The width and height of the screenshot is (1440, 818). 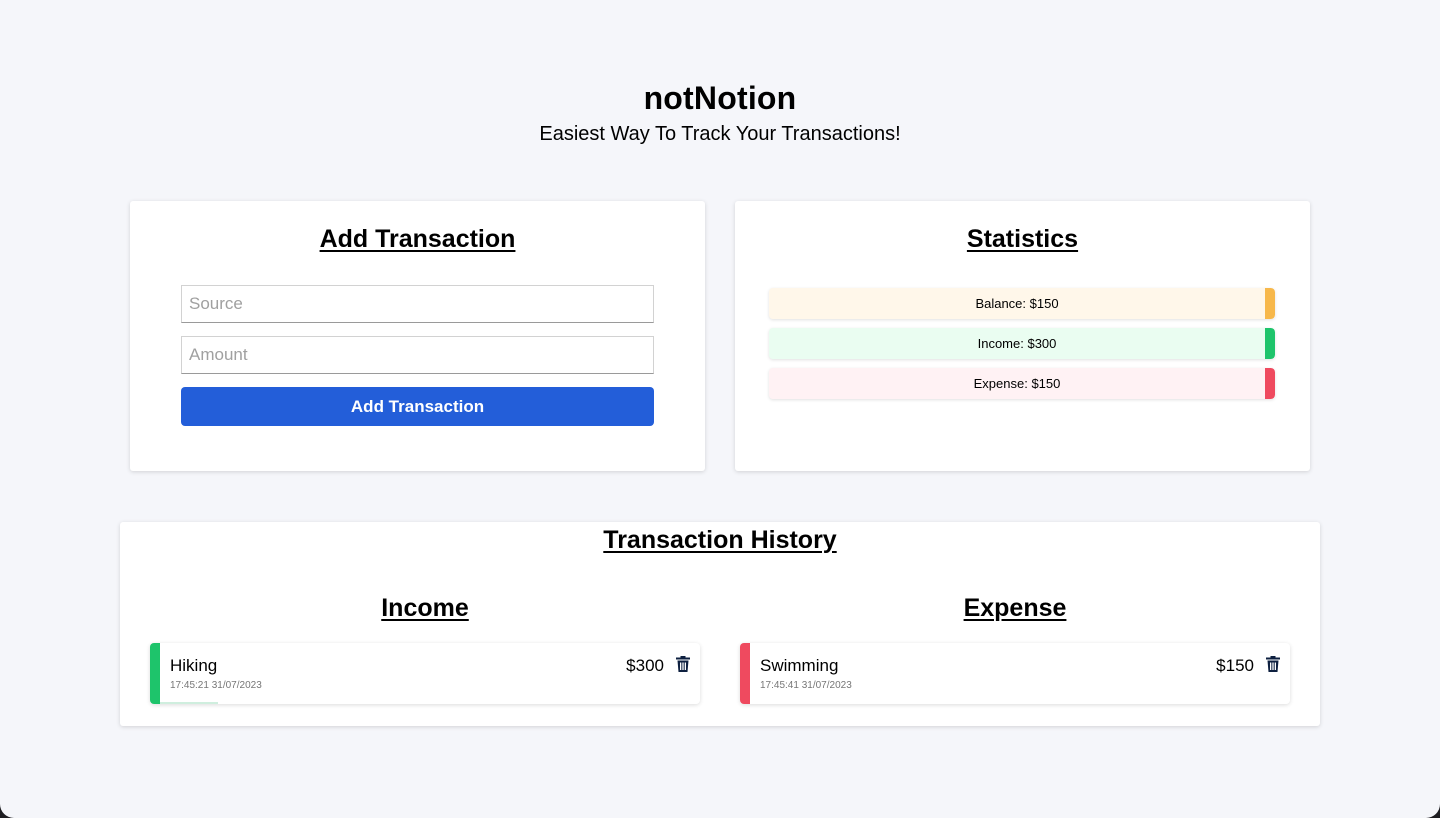 I want to click on statistics-title: Statistics, so click(x=1022, y=239).